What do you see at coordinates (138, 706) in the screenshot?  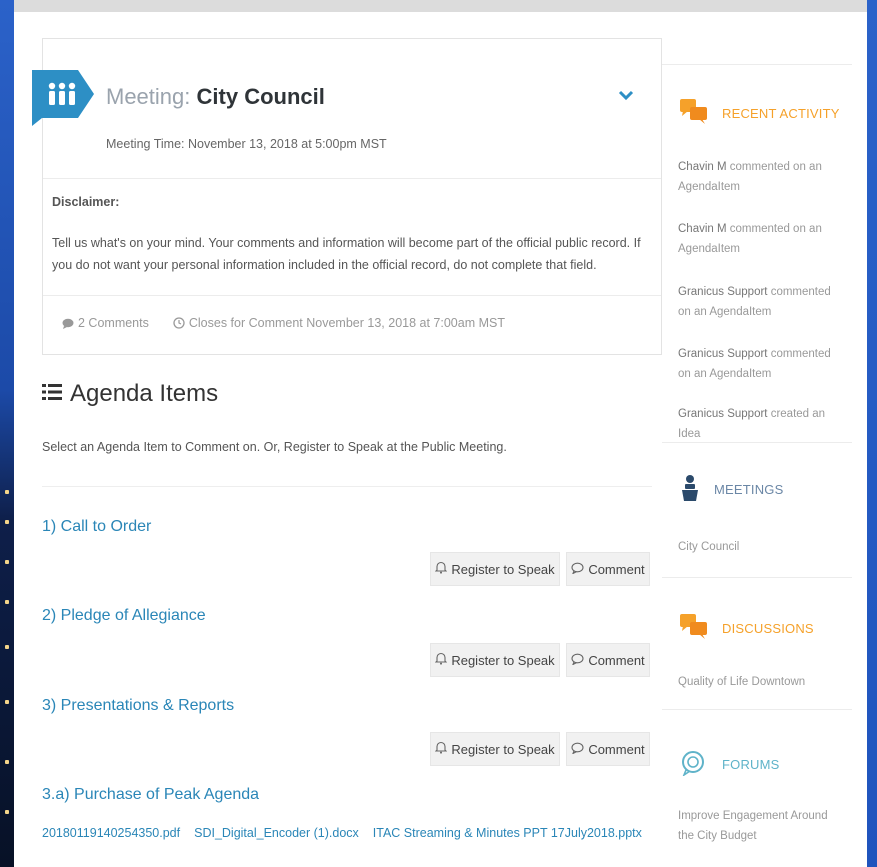 I see `agenda-item-link: 3) Presentations & Reports` at bounding box center [138, 706].